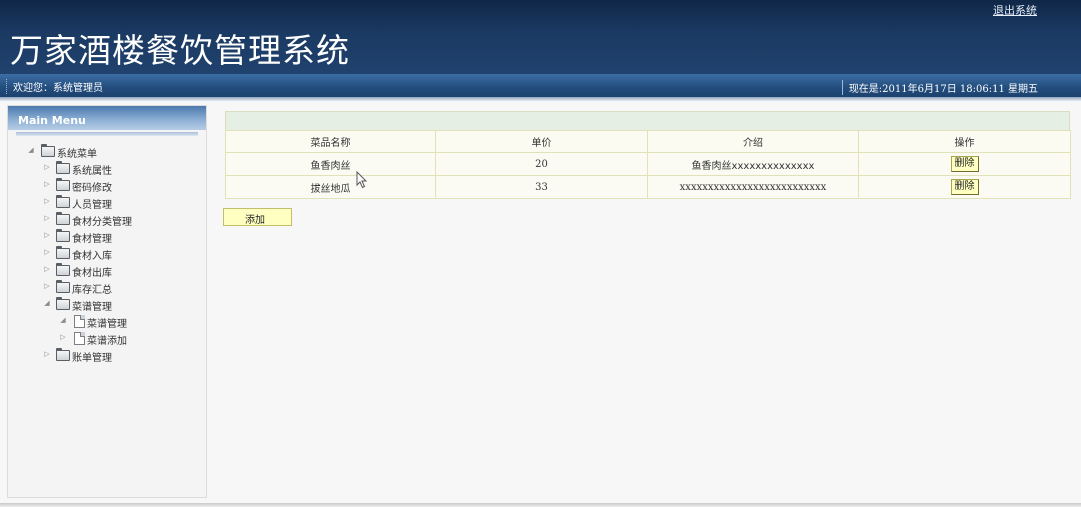 The width and height of the screenshot is (1081, 507). What do you see at coordinates (77, 154) in the screenshot?
I see `tree-label: 系统菜单` at bounding box center [77, 154].